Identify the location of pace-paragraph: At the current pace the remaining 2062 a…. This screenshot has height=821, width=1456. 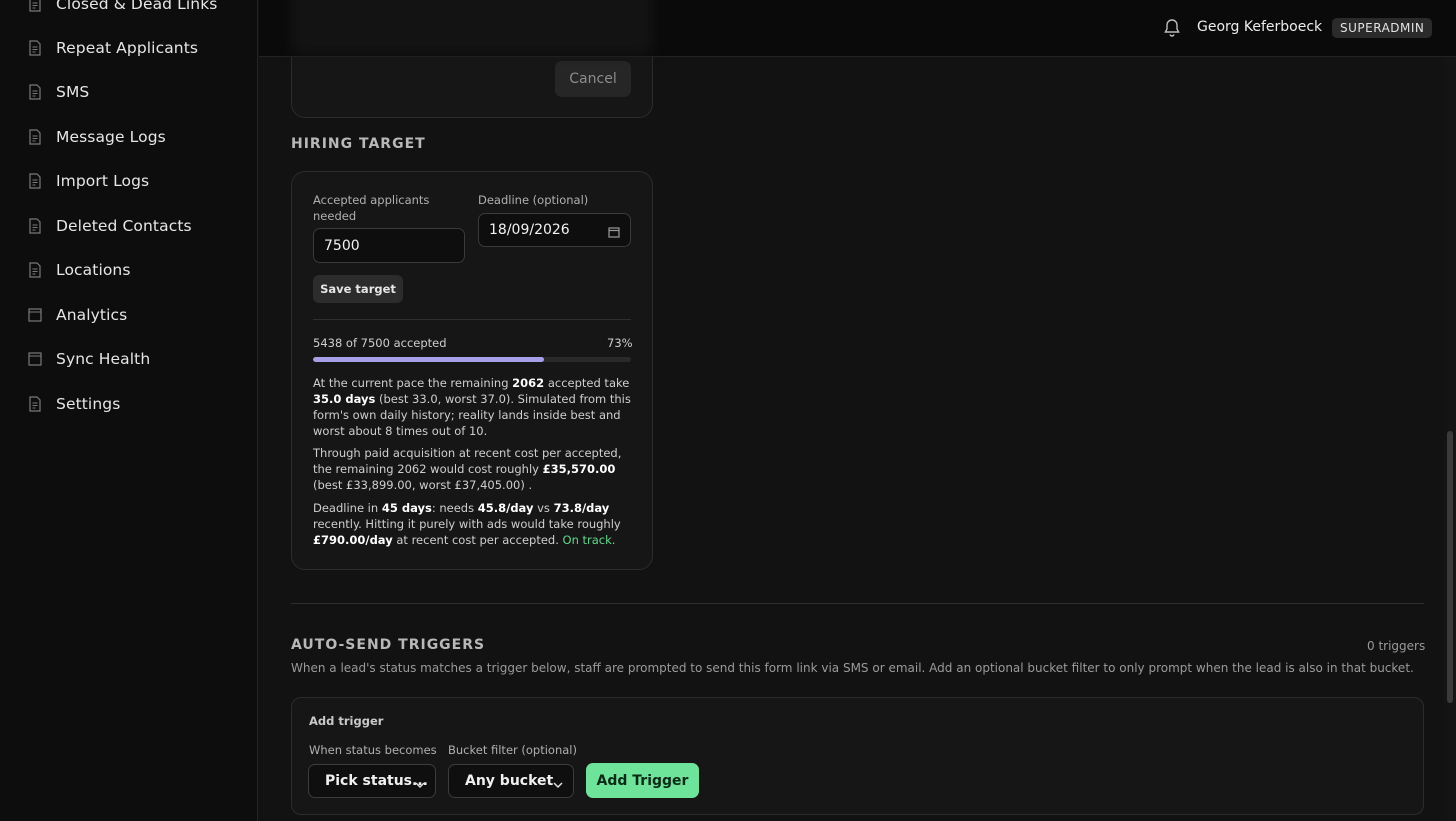
(472, 407).